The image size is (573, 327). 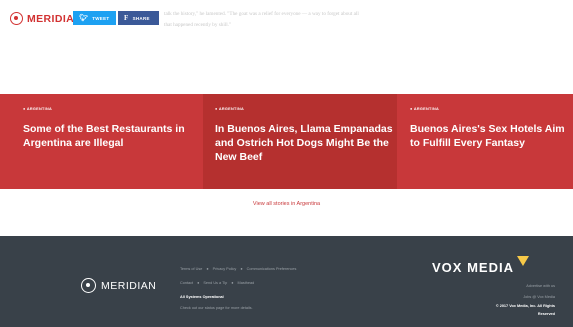 I want to click on twitter-bird-icon: 🐦︎, so click(x=84, y=18).